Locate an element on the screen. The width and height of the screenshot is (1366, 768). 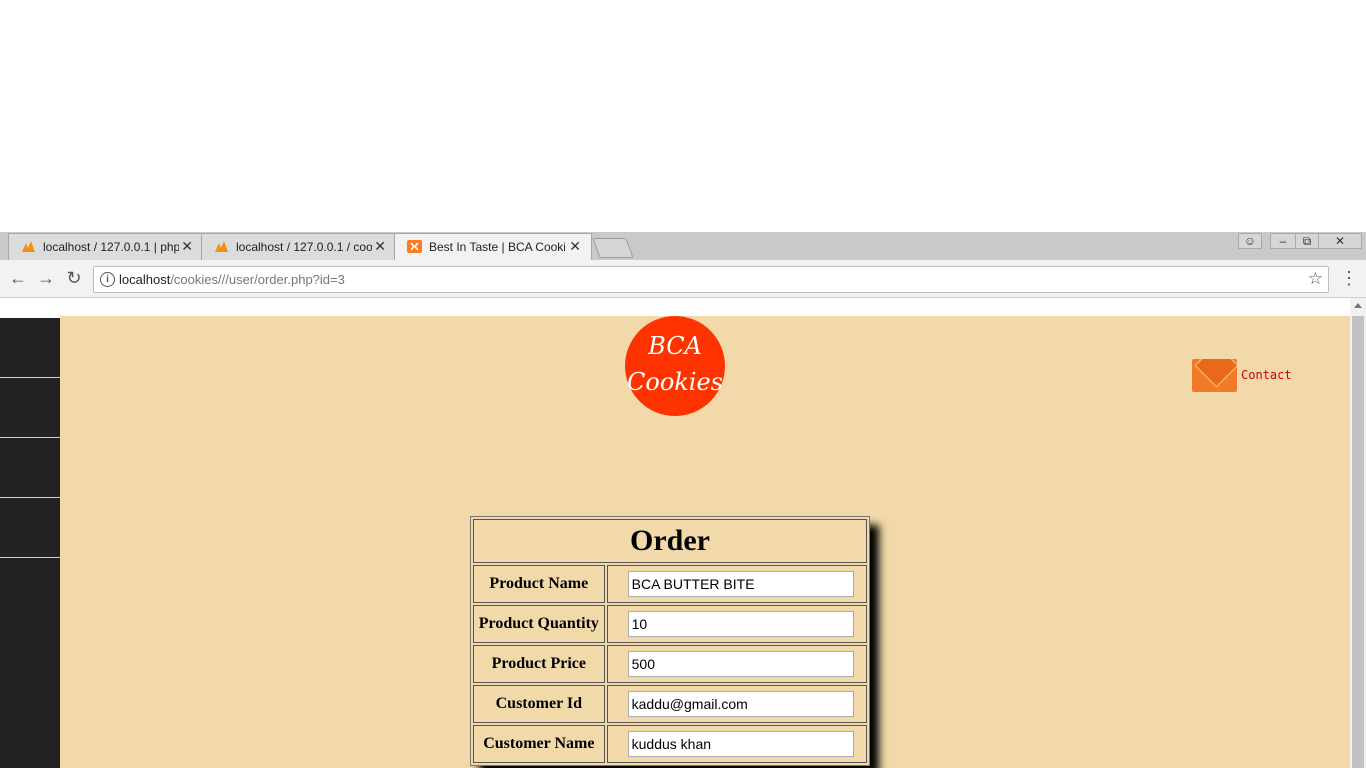
reload-icon: ↻ is located at coordinates (74, 278).